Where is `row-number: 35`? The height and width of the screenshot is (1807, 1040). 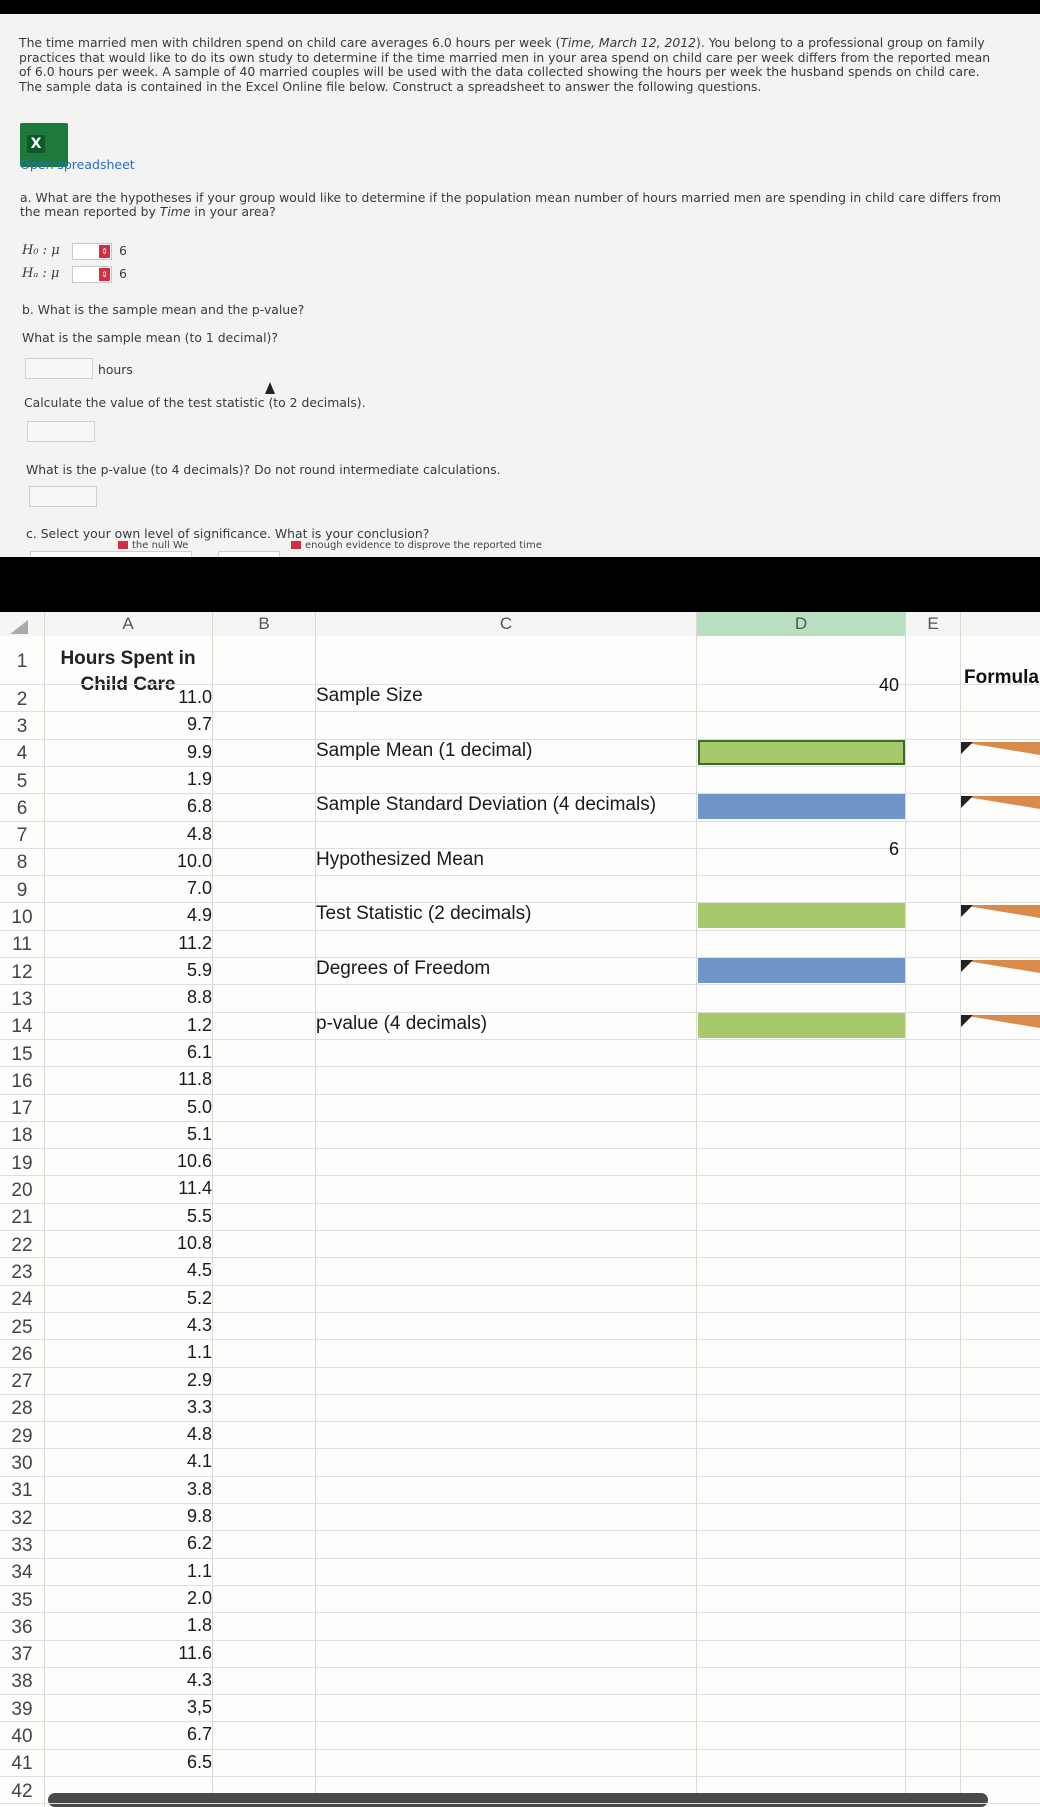 row-number: 35 is located at coordinates (22, 1601).